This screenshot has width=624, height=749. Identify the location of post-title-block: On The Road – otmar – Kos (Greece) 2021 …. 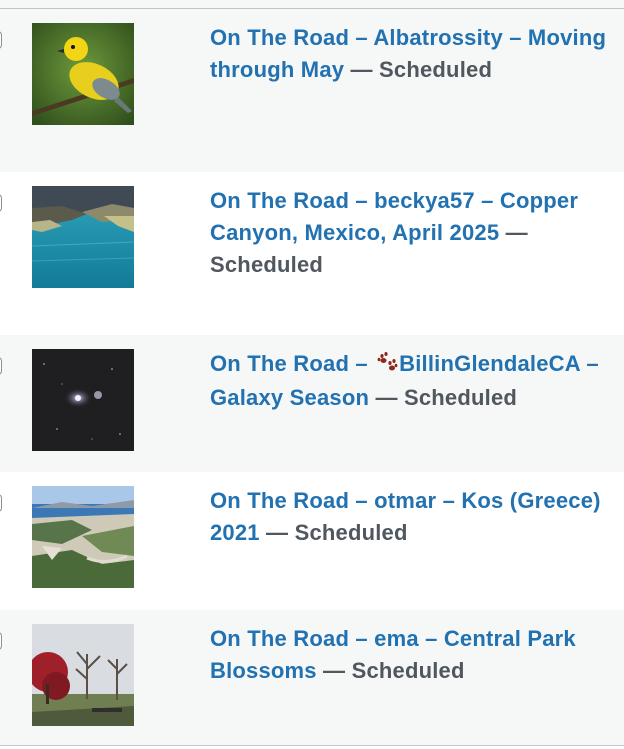
(413, 517).